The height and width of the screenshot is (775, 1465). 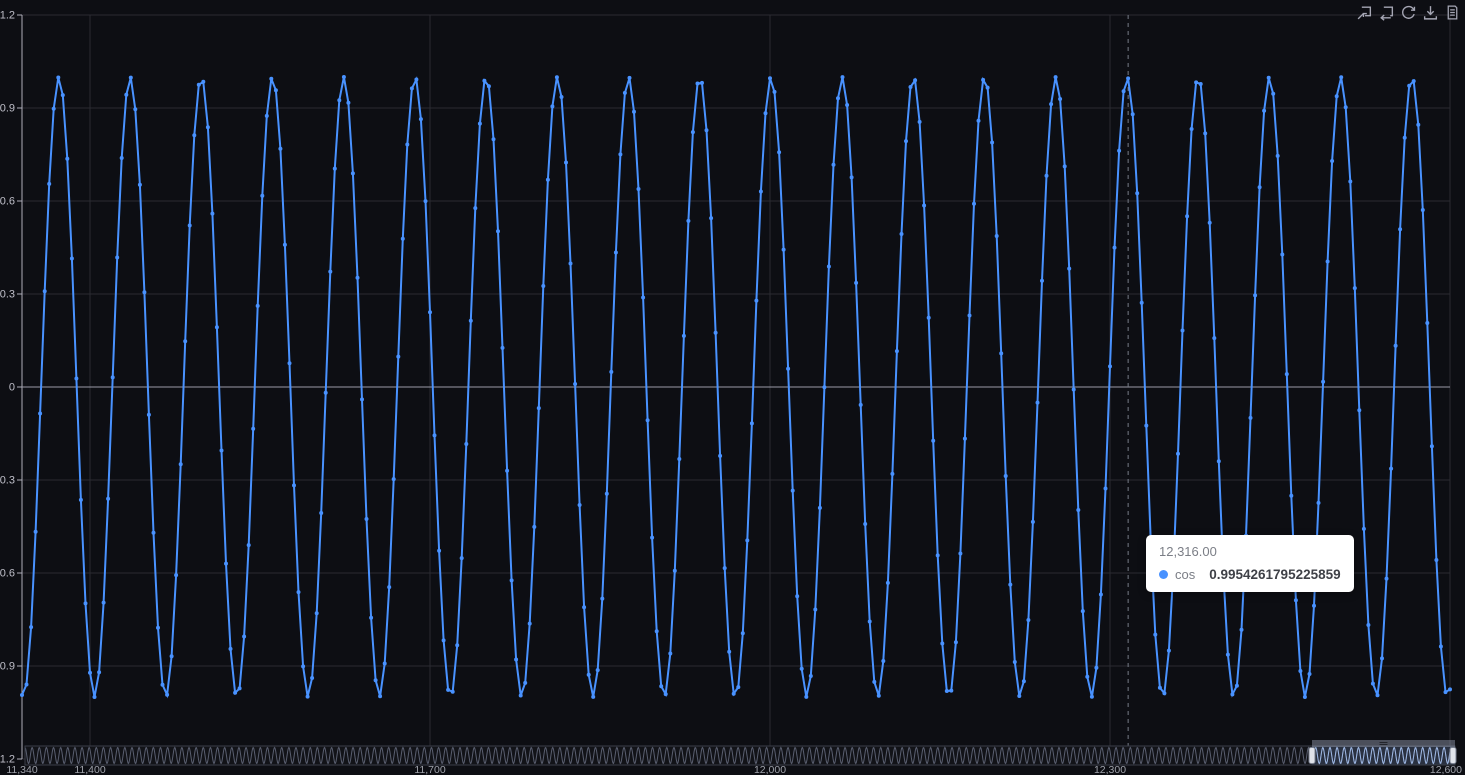 What do you see at coordinates (1452, 12) in the screenshot?
I see `data-view-button` at bounding box center [1452, 12].